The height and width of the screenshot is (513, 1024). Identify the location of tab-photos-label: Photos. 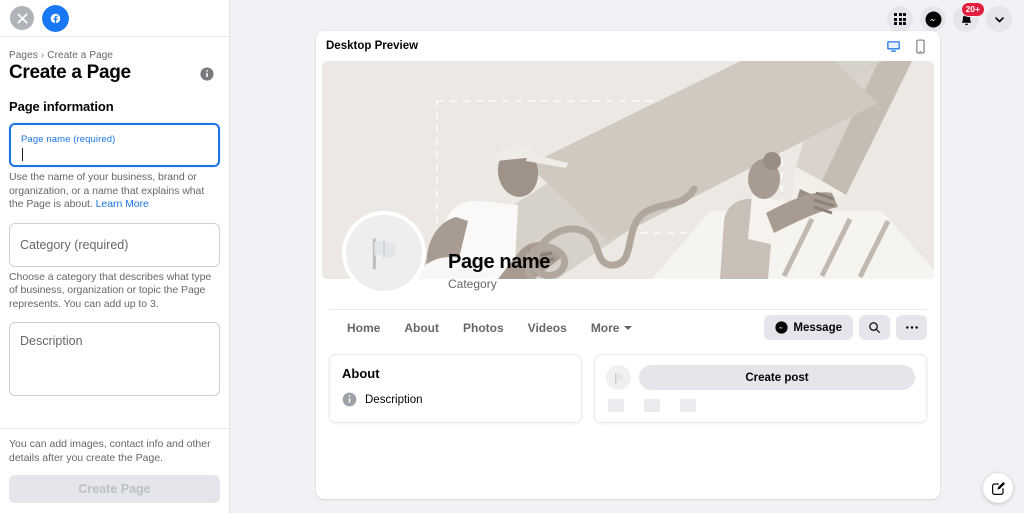
(483, 327).